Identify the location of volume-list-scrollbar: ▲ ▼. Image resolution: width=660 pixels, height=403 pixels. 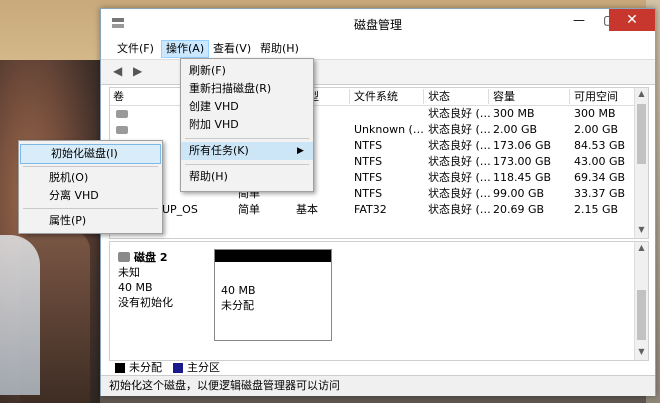
(641, 163).